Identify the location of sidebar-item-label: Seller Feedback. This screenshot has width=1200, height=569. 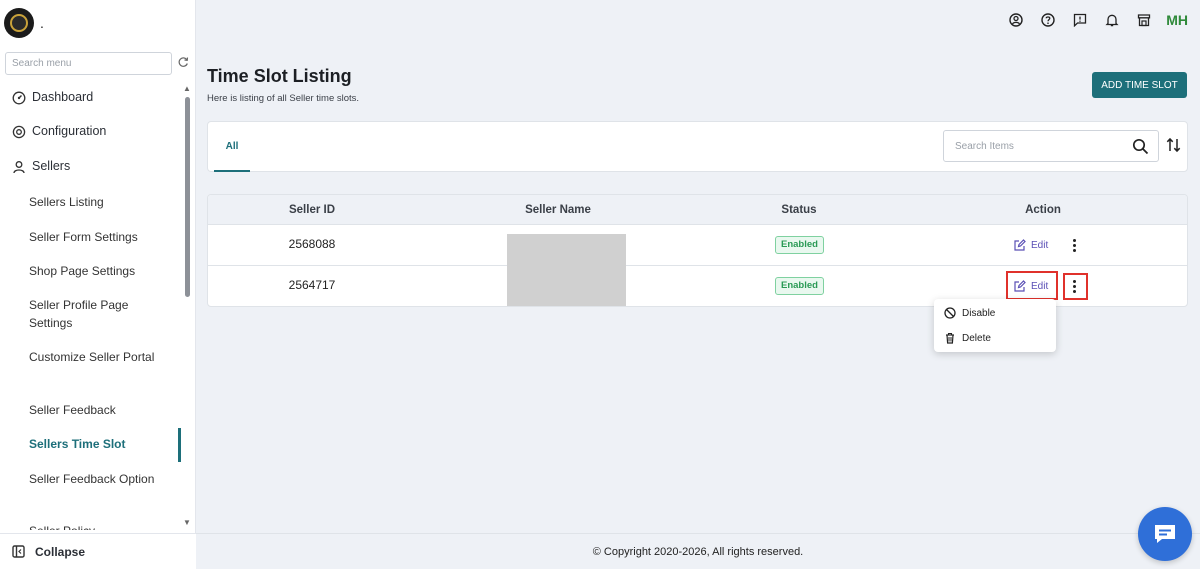
(72, 410).